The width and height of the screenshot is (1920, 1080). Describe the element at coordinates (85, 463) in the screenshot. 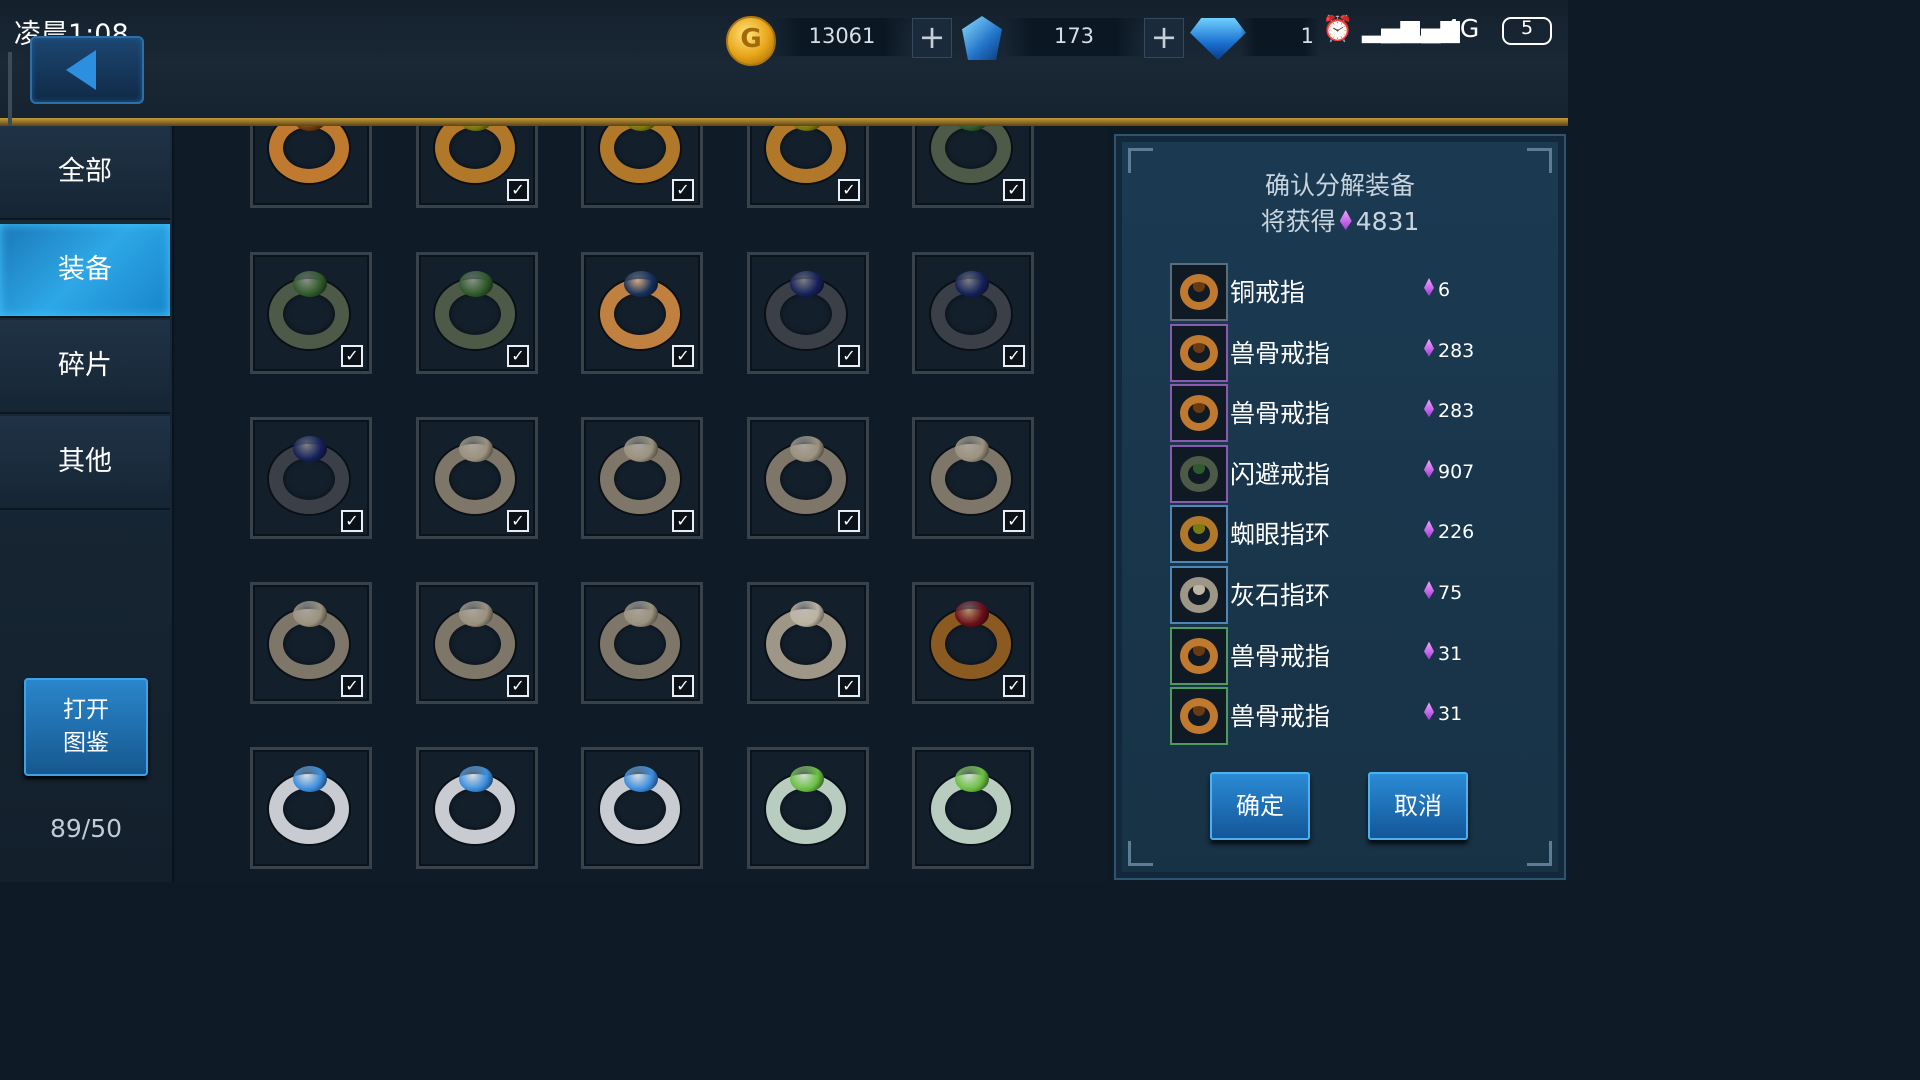

I see `tab-other: 其他` at that location.